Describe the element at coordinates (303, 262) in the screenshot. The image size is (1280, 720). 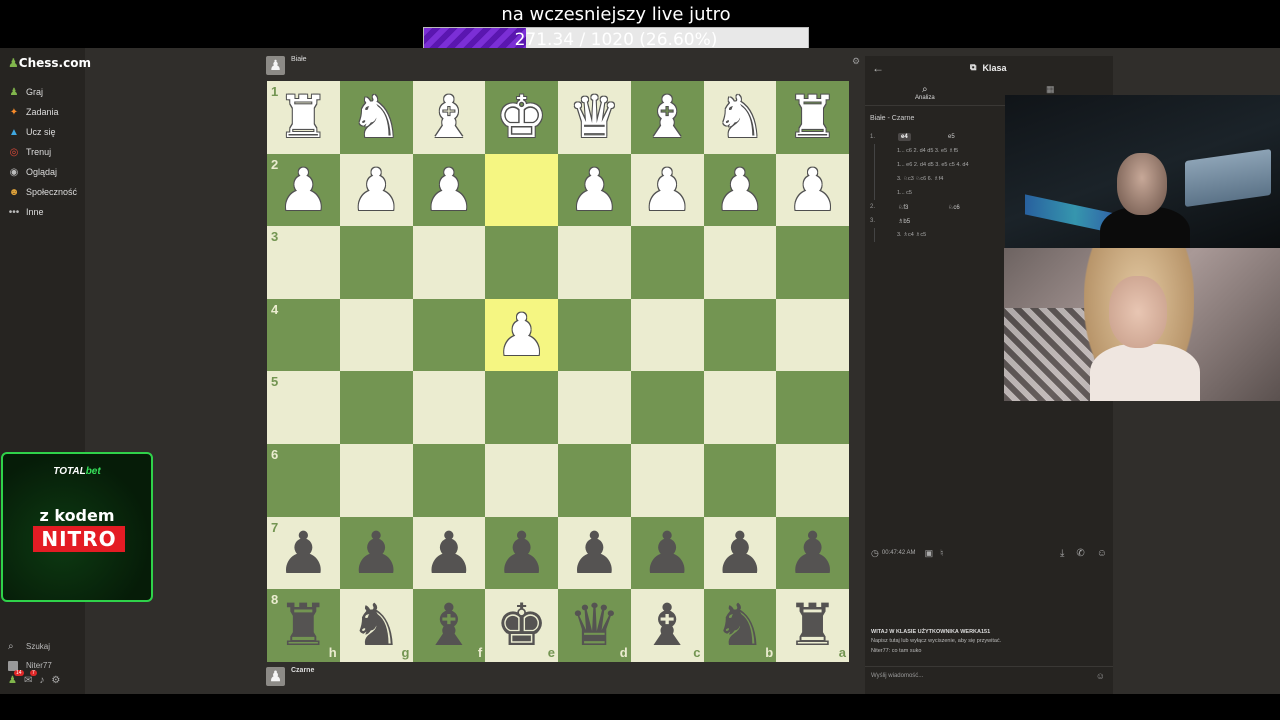
I see `board-square: 3` at that location.